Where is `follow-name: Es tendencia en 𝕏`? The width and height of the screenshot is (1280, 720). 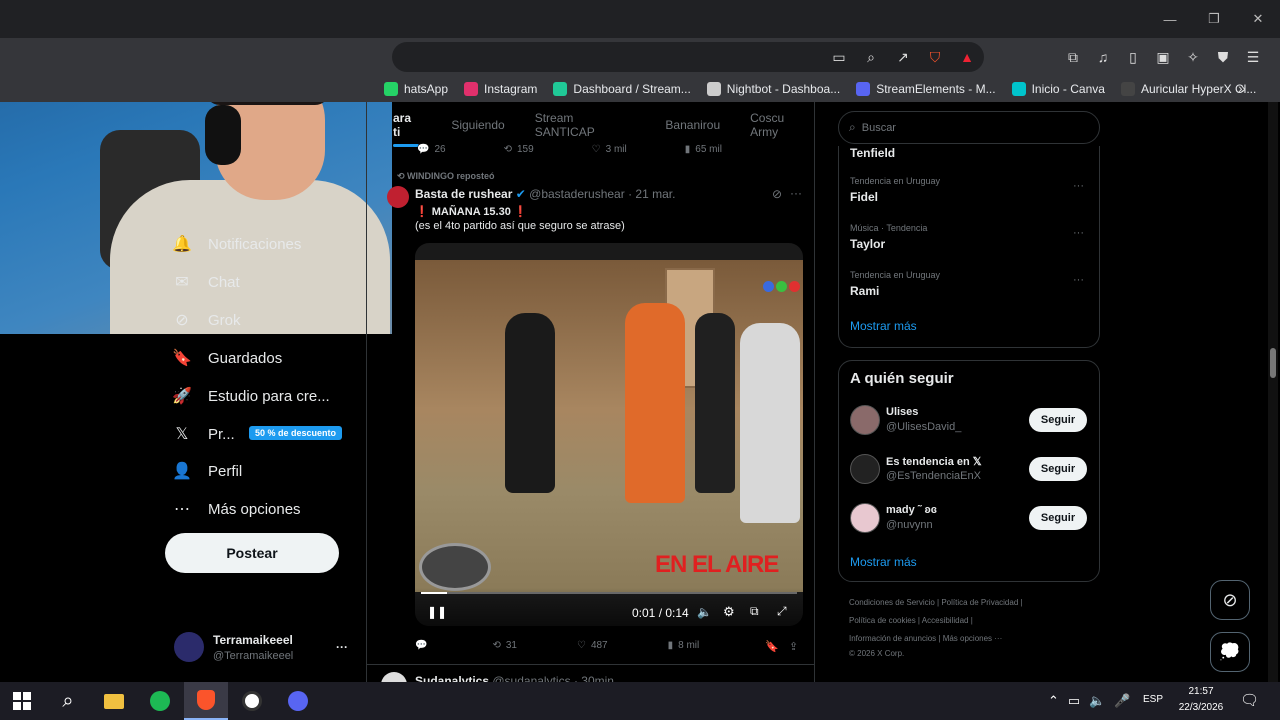 follow-name: Es tendencia en 𝕏 is located at coordinates (934, 461).